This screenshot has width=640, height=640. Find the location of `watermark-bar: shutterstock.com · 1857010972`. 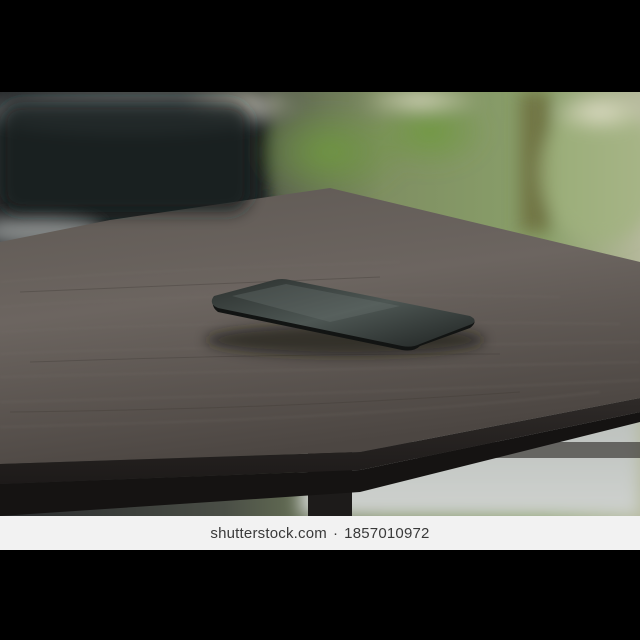

watermark-bar: shutterstock.com · 1857010972 is located at coordinates (320, 533).